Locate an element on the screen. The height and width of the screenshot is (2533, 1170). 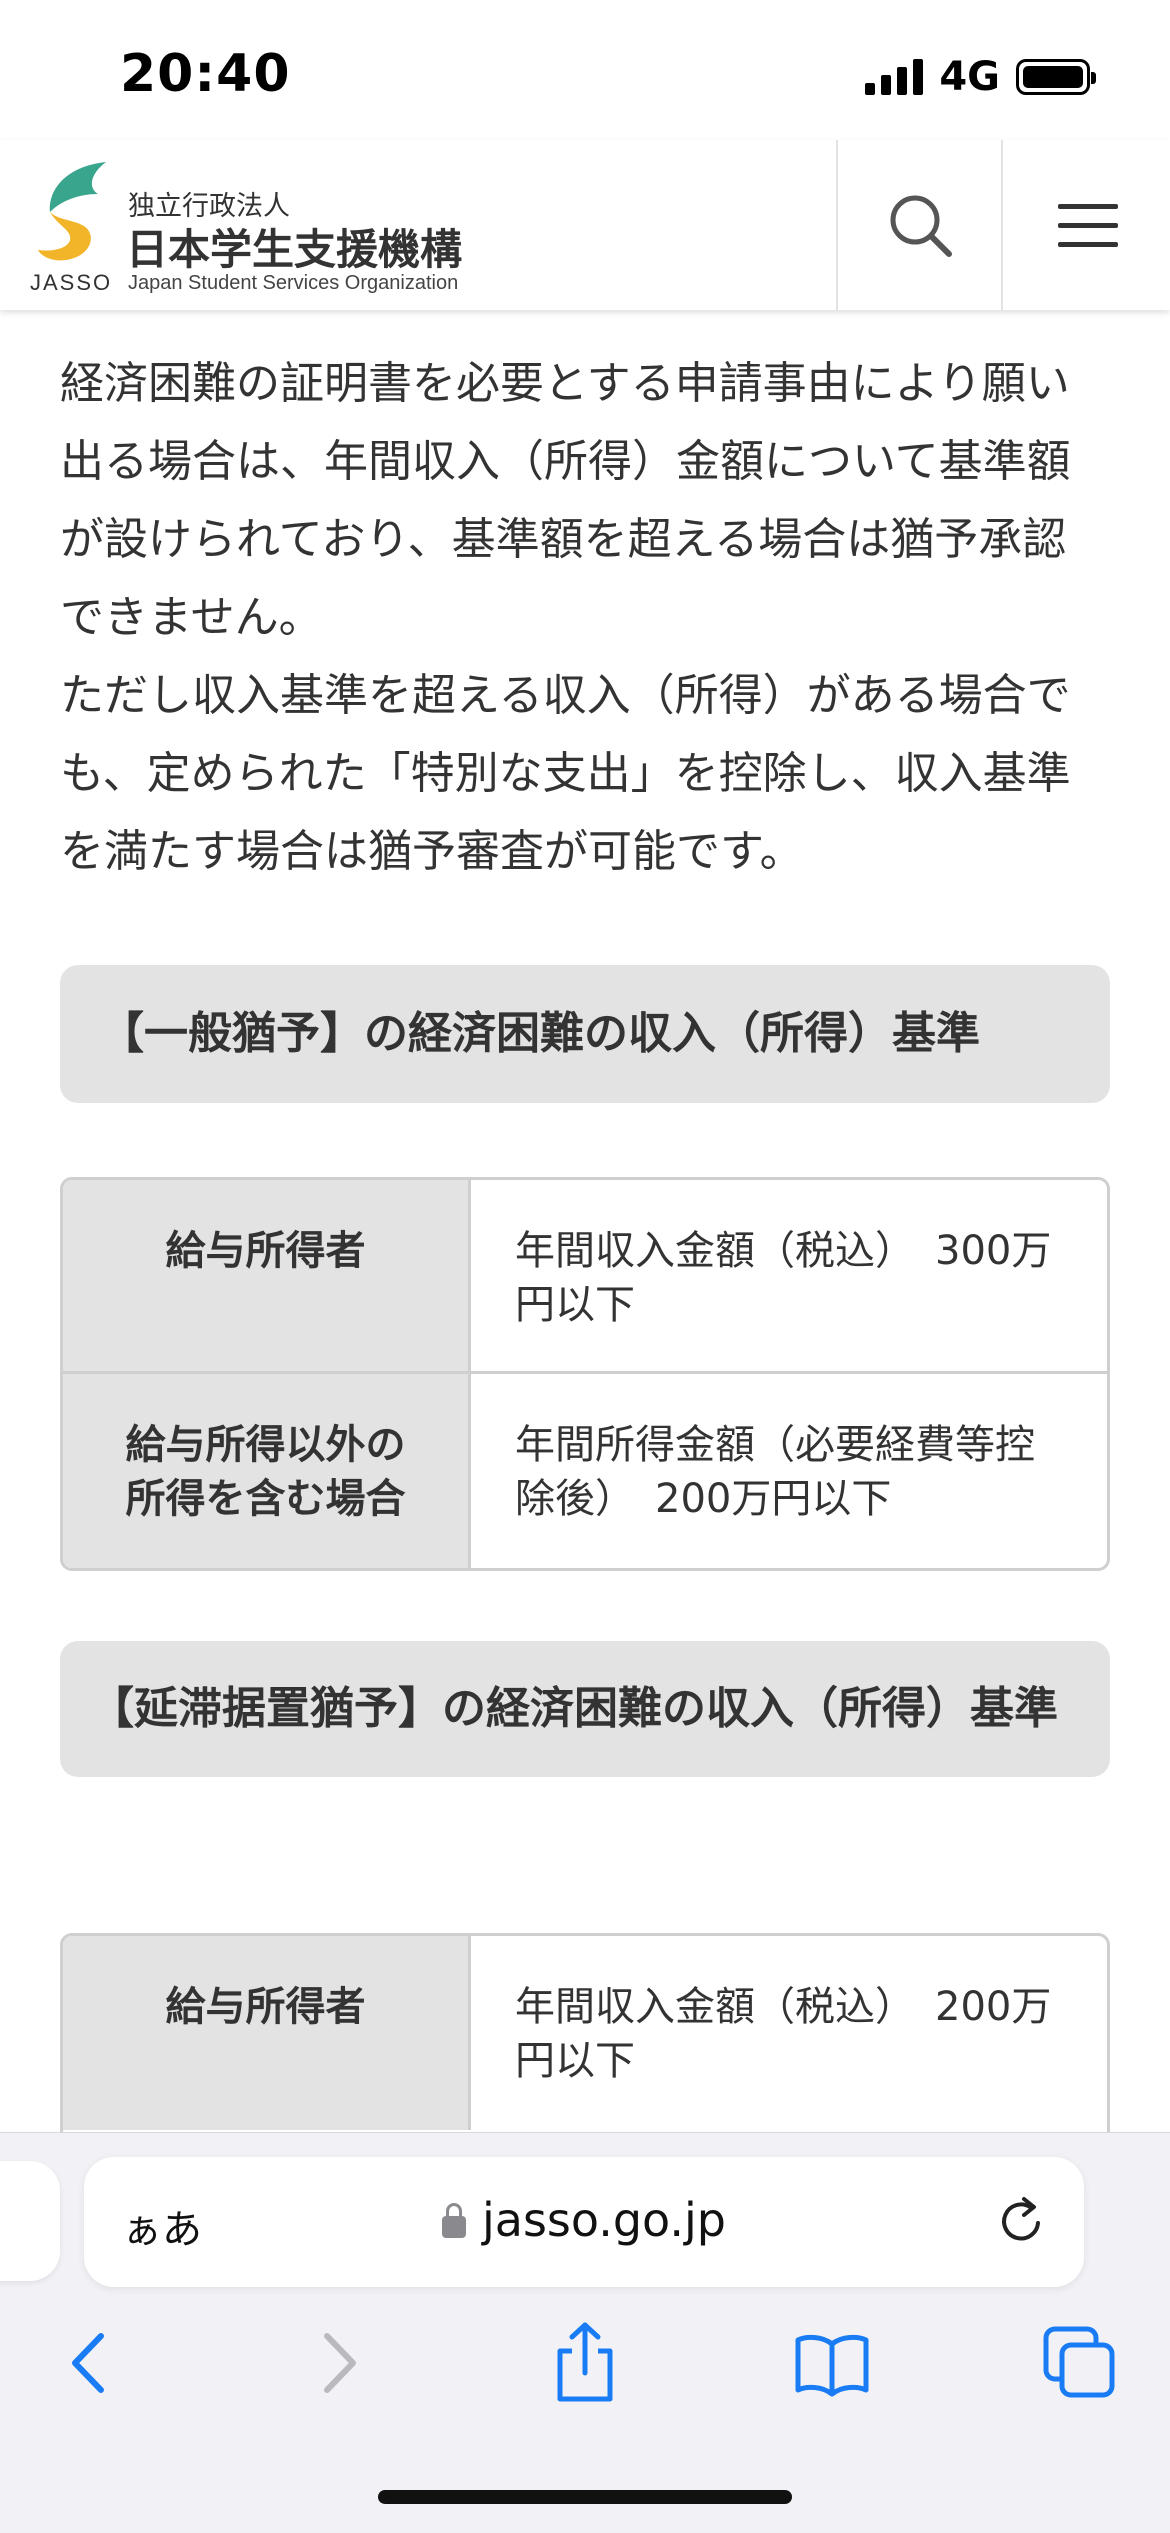
previous-tab-preview is located at coordinates (30, 2221).